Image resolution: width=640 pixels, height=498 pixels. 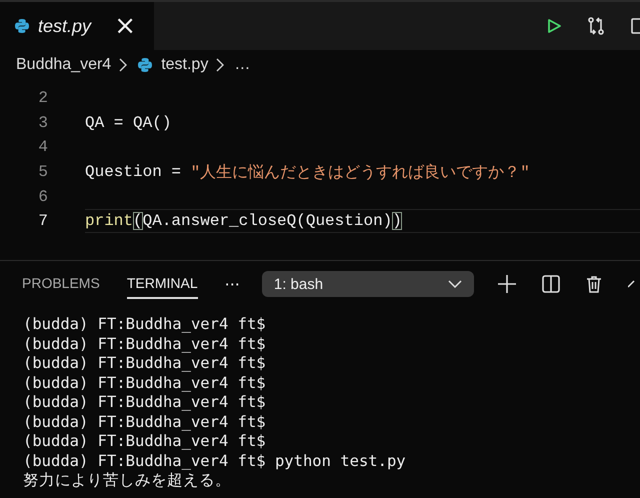 What do you see at coordinates (596, 26) in the screenshot?
I see `compare-icon` at bounding box center [596, 26].